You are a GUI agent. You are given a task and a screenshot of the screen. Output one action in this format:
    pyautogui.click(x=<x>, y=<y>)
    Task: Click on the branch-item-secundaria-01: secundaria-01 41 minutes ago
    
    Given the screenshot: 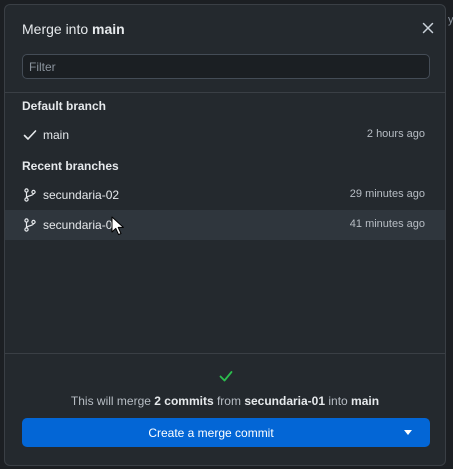 What is the action you would take?
    pyautogui.click(x=225, y=225)
    